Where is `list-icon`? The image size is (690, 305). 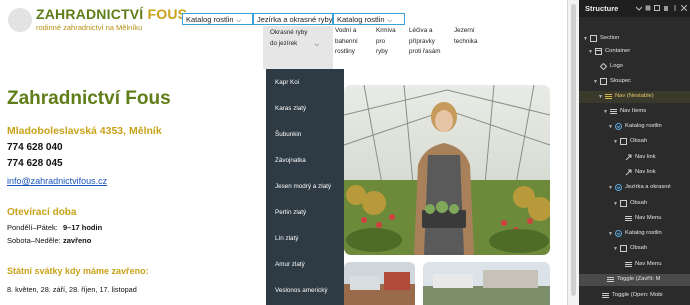
list-icon is located at coordinates (613, 111).